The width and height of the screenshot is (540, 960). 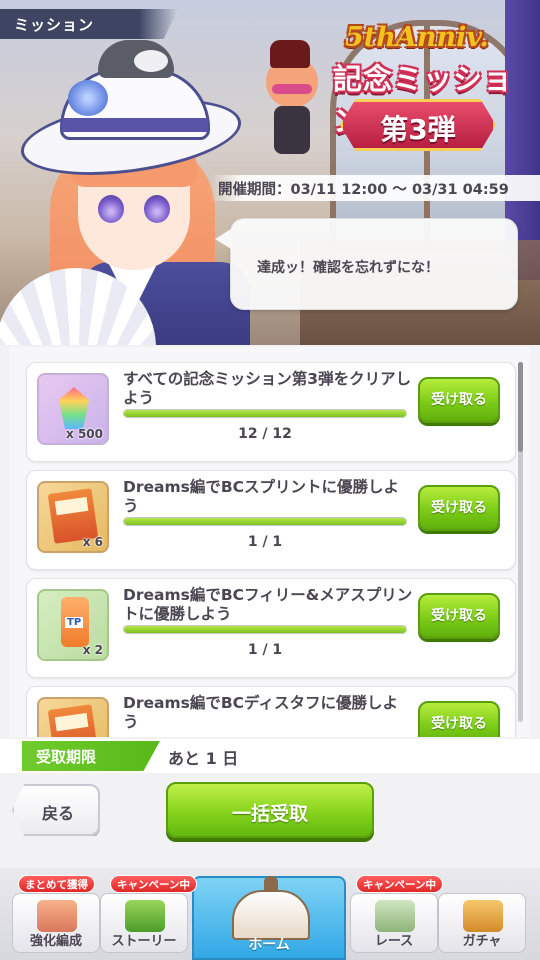 I want to click on mission-title: Dreams編でBCフィリー&メアスプリントに優勝しよう, so click(x=268, y=604).